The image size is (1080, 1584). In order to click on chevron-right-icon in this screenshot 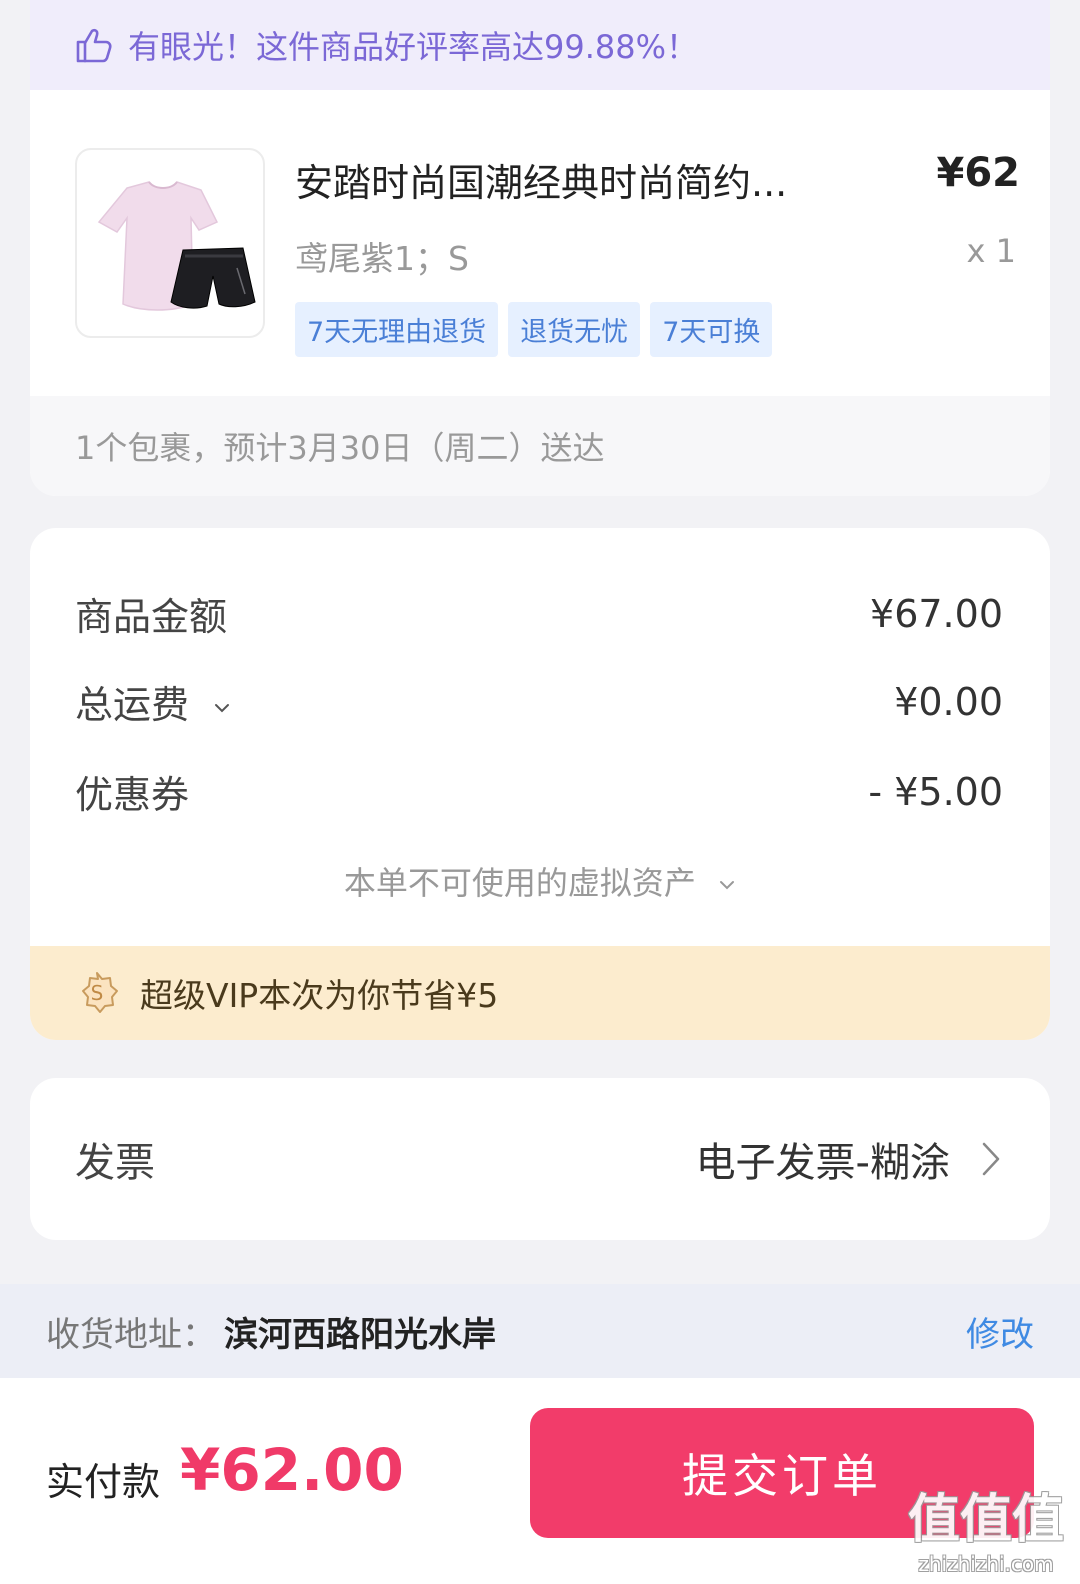, I will do `click(991, 1159)`.